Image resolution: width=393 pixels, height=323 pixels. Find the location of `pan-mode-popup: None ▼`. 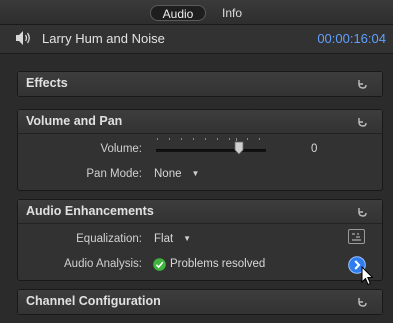

pan-mode-popup: None ▼ is located at coordinates (176, 174).